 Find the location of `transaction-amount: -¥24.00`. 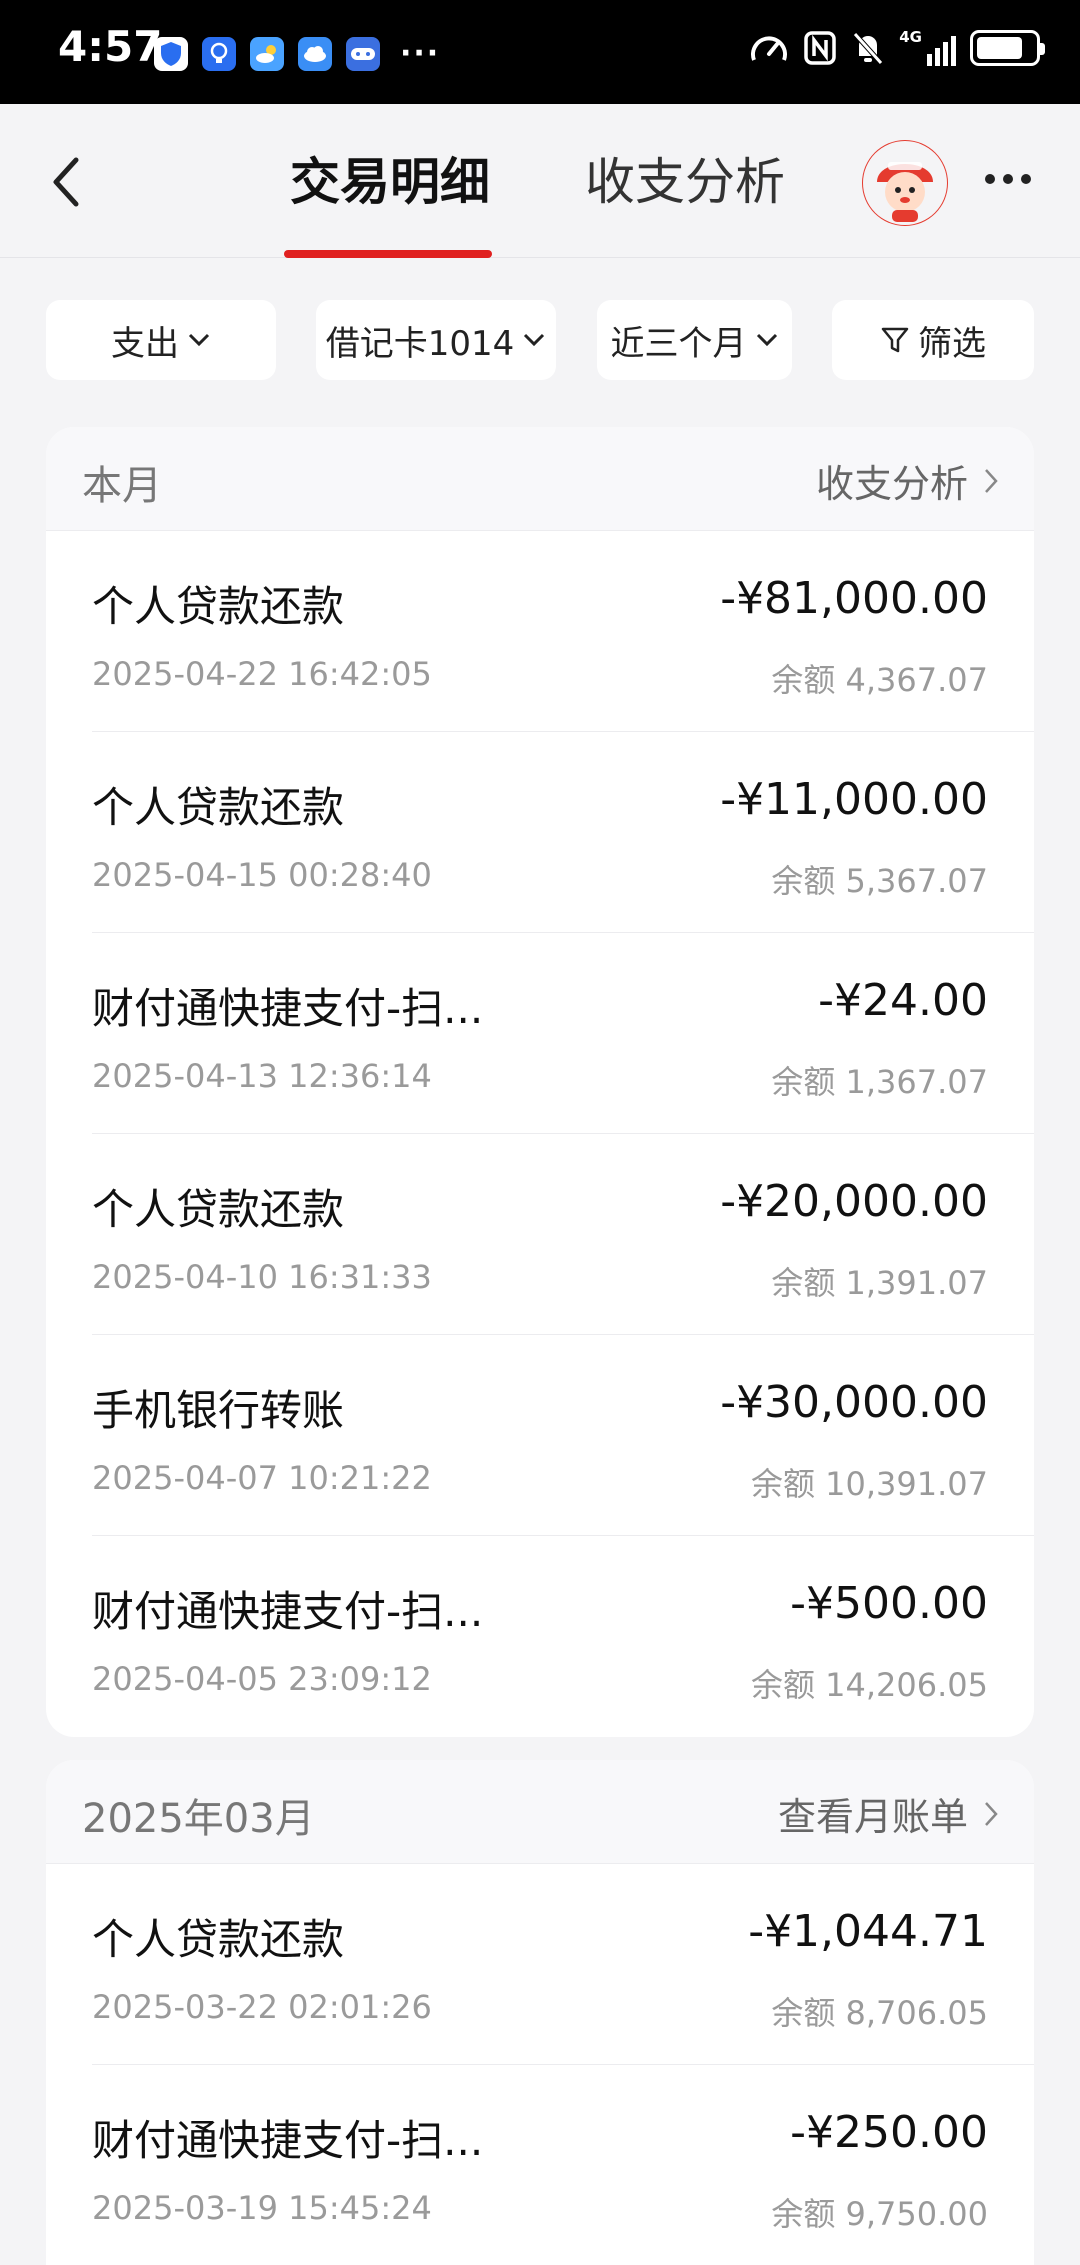

transaction-amount: -¥24.00 is located at coordinates (903, 1000).